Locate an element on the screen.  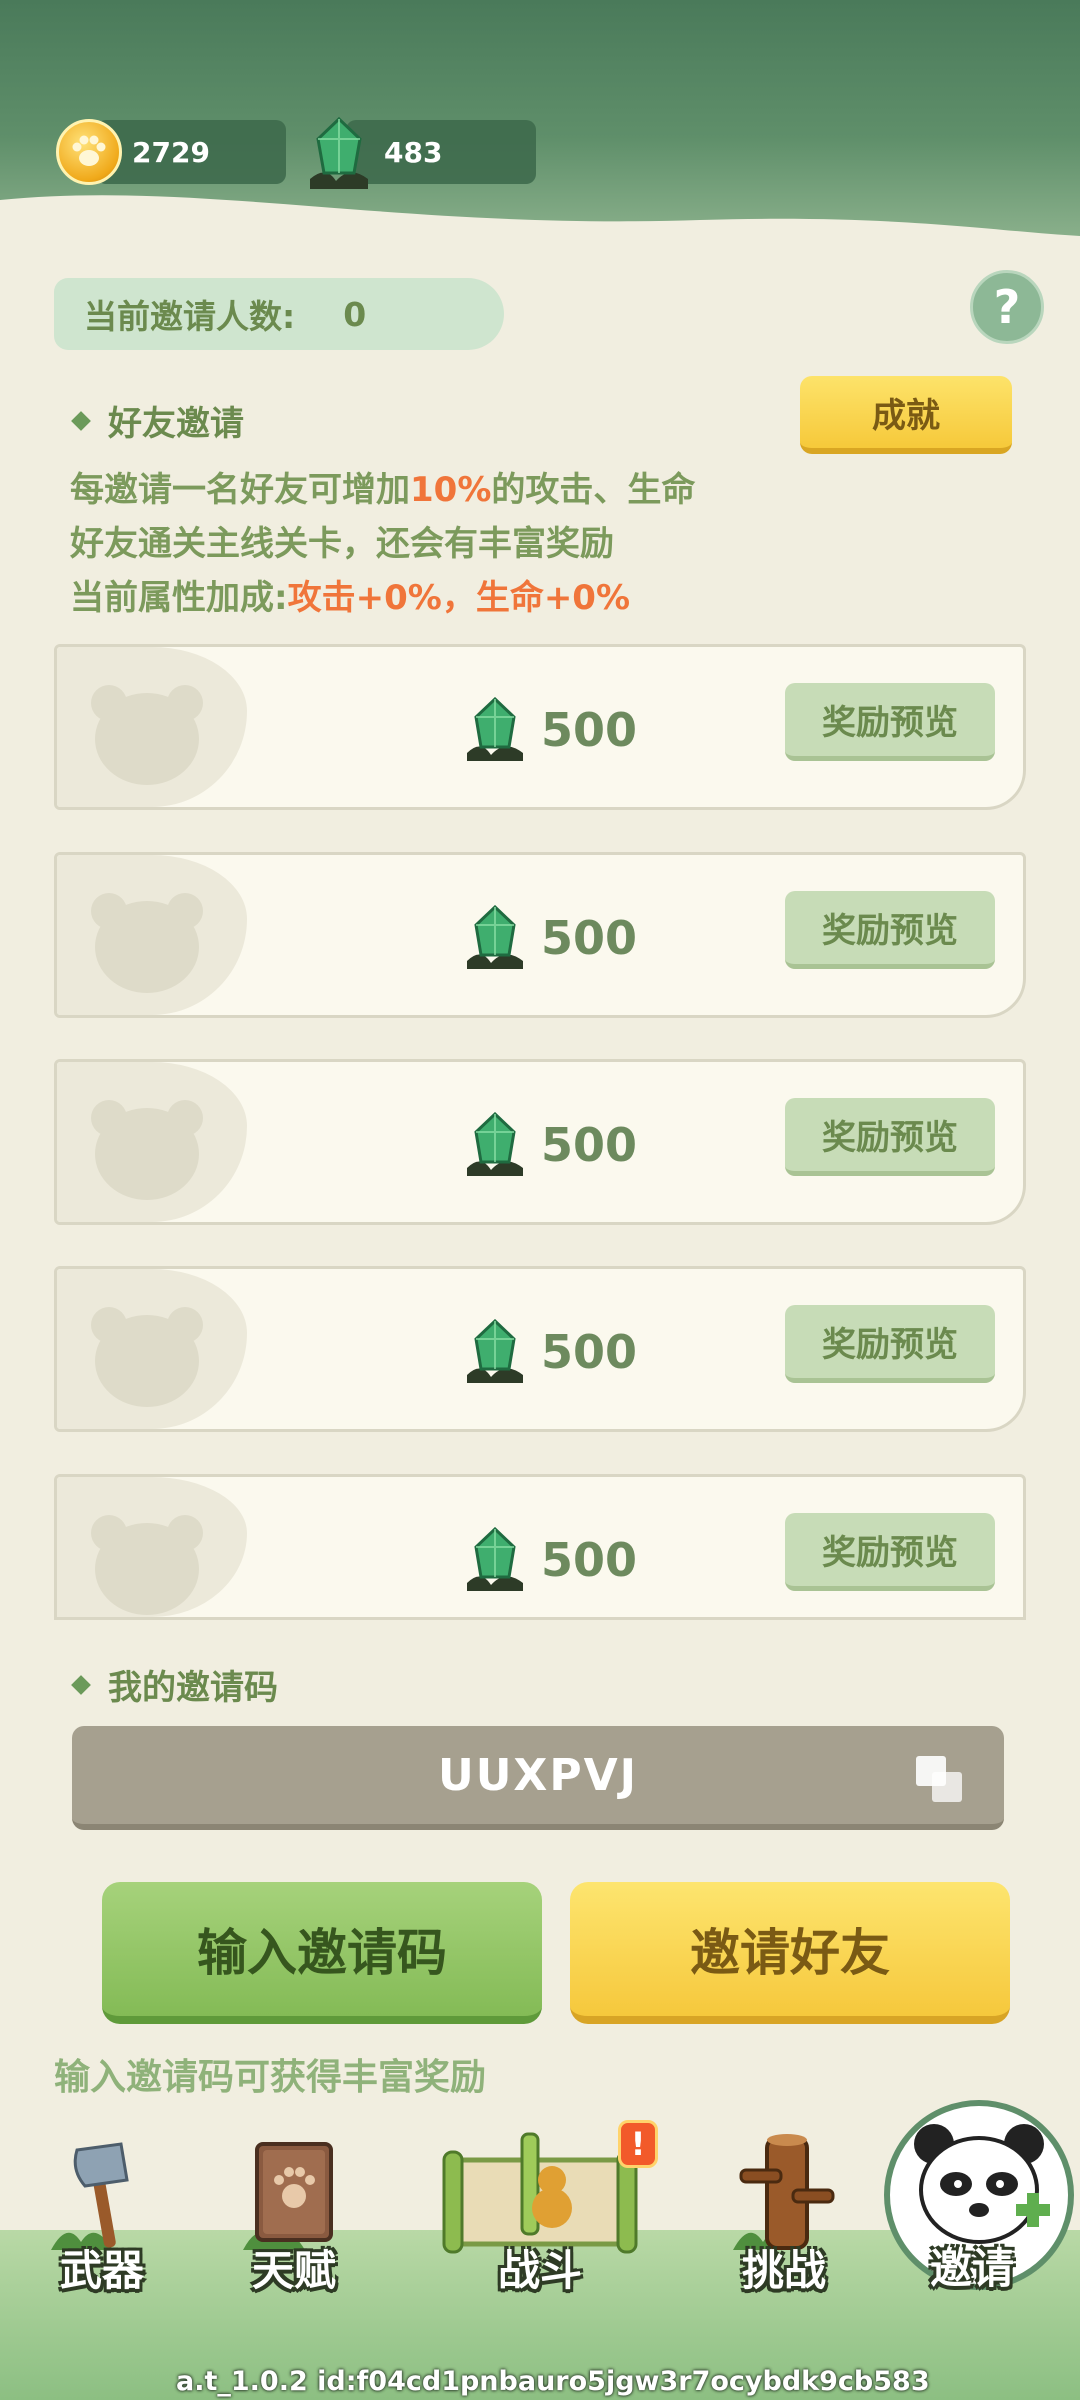
invite-count-pill: 当前邀请人数: 0 is located at coordinates (279, 314).